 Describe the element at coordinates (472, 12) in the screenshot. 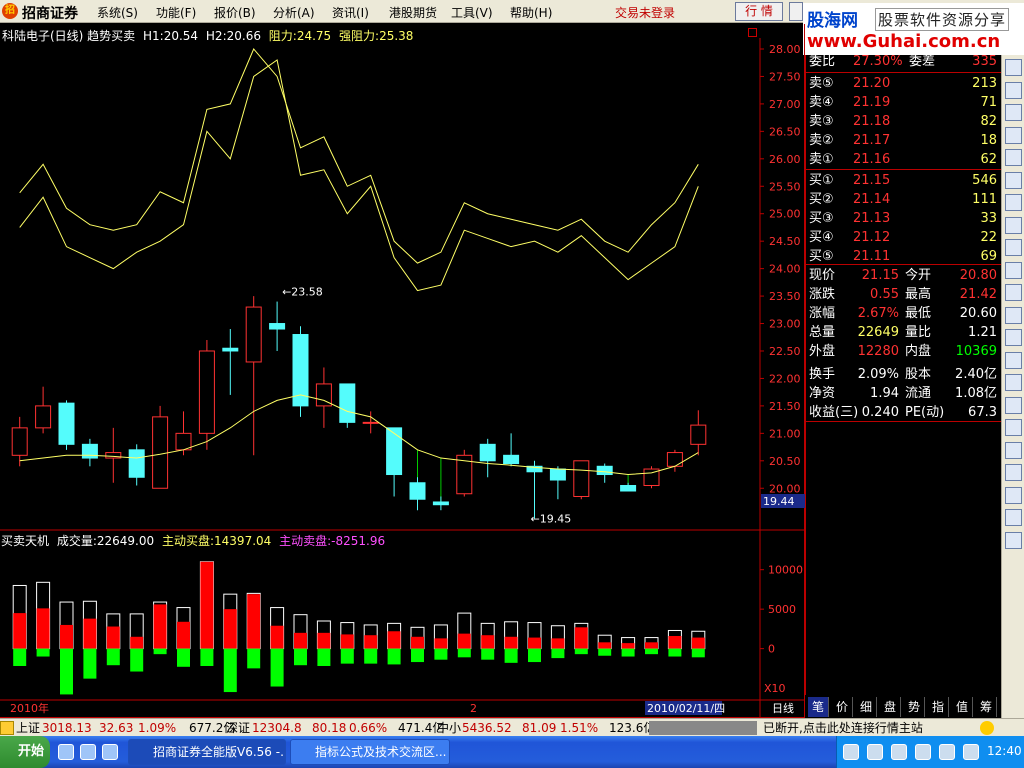

I see `menu-tools: 工具(V)` at that location.